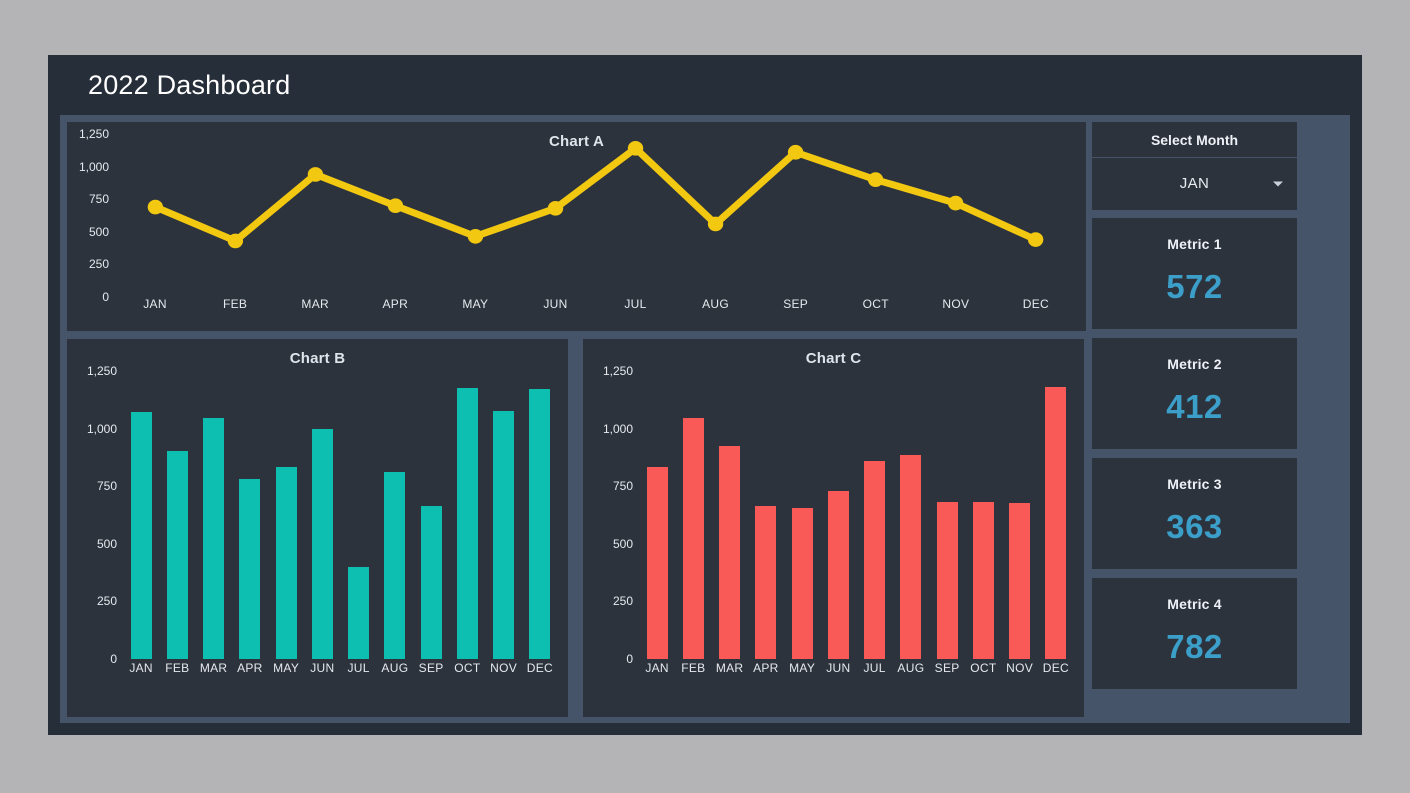 The width and height of the screenshot is (1410, 793). Describe the element at coordinates (1194, 633) in the screenshot. I see `metric-4-card: Metric 4 782` at that location.